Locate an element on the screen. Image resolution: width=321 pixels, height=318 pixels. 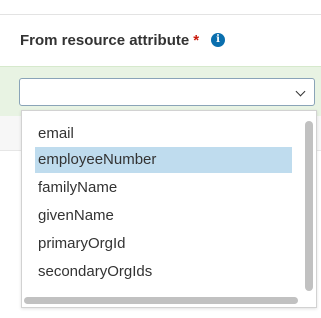
field-label-row: From resource attribute * i is located at coordinates (123, 40).